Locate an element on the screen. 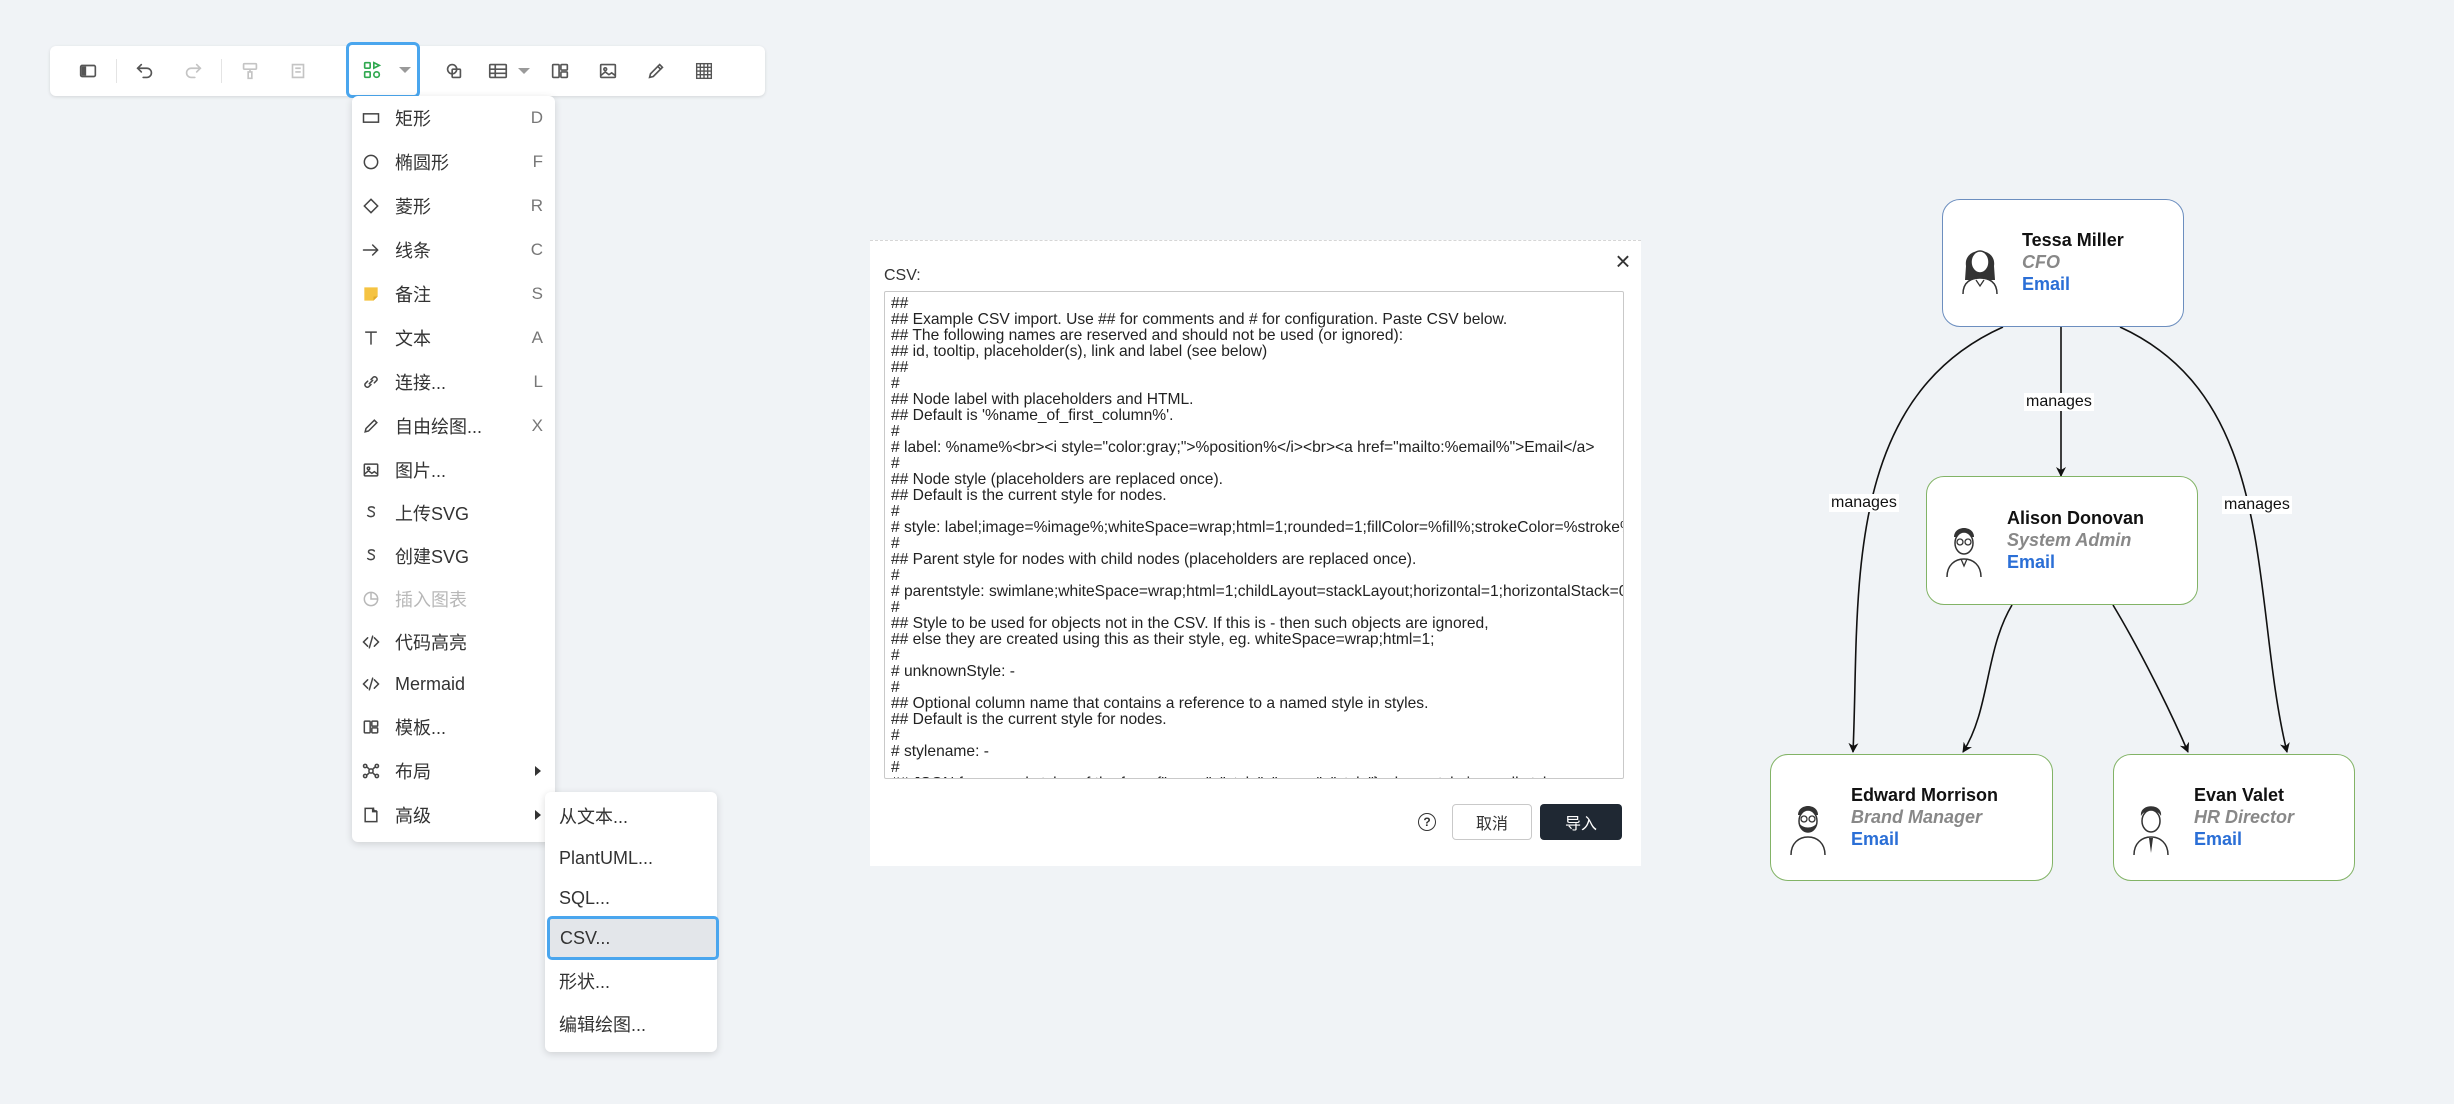  format-painter-icon is located at coordinates (250, 71).